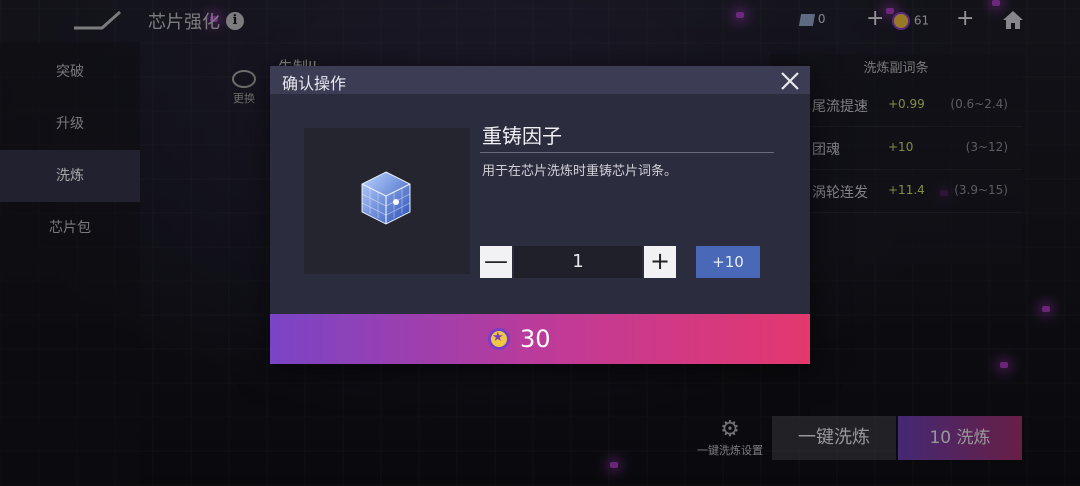 This screenshot has width=1080, height=486. I want to click on item-description: 用于在芯片洗炼时重铸芯片词条。, so click(580, 171).